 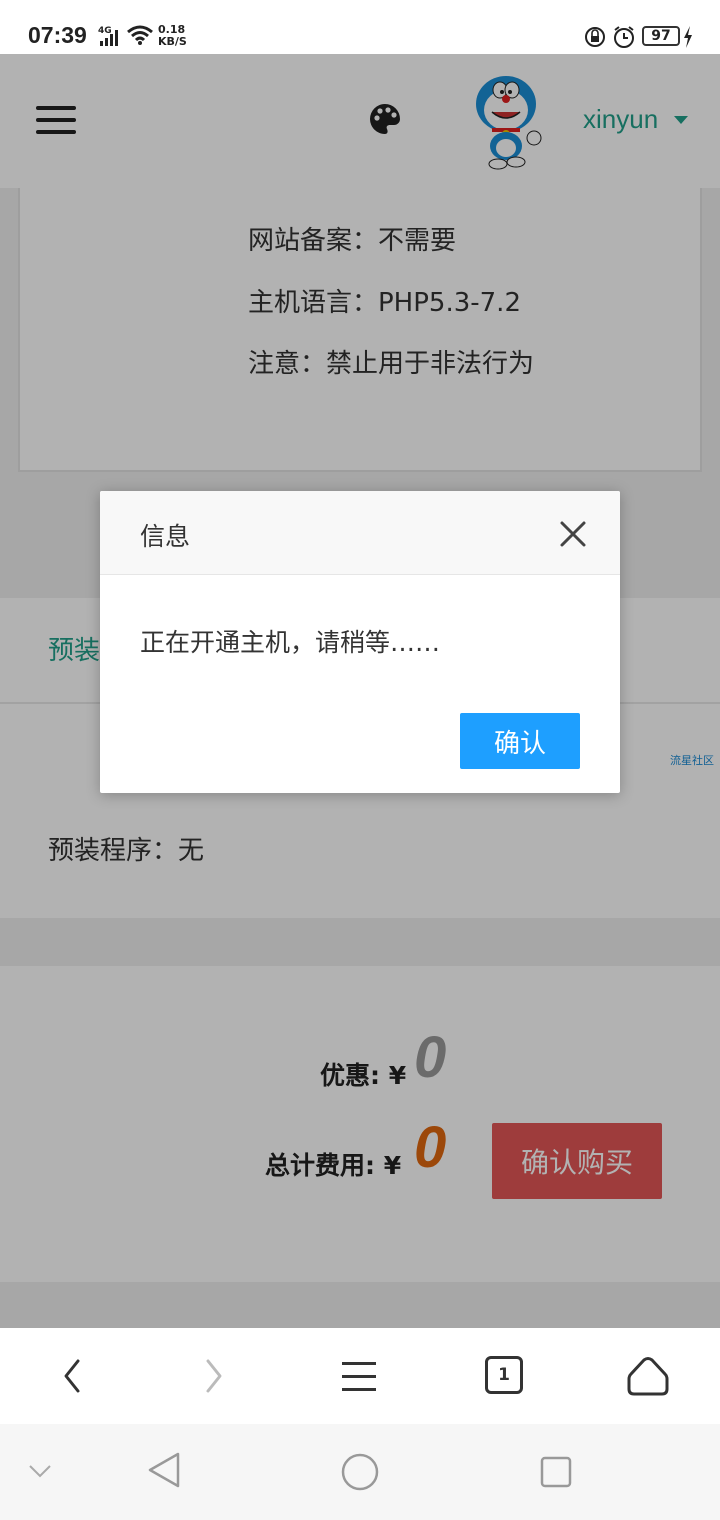 I want to click on lock-rotation-icon, so click(x=595, y=37).